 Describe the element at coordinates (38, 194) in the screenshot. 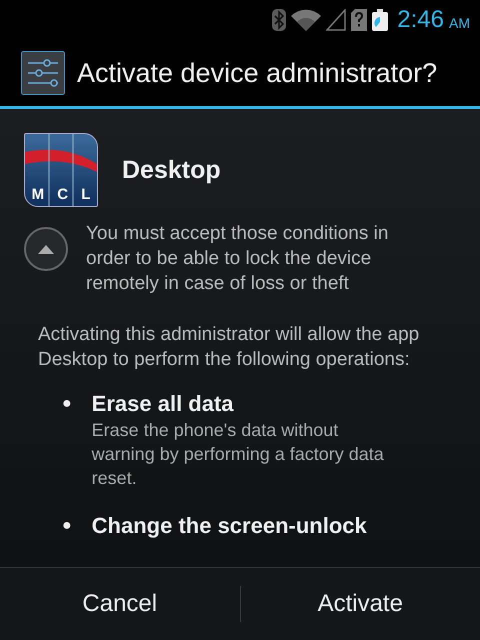

I see `logo-letter: M` at that location.